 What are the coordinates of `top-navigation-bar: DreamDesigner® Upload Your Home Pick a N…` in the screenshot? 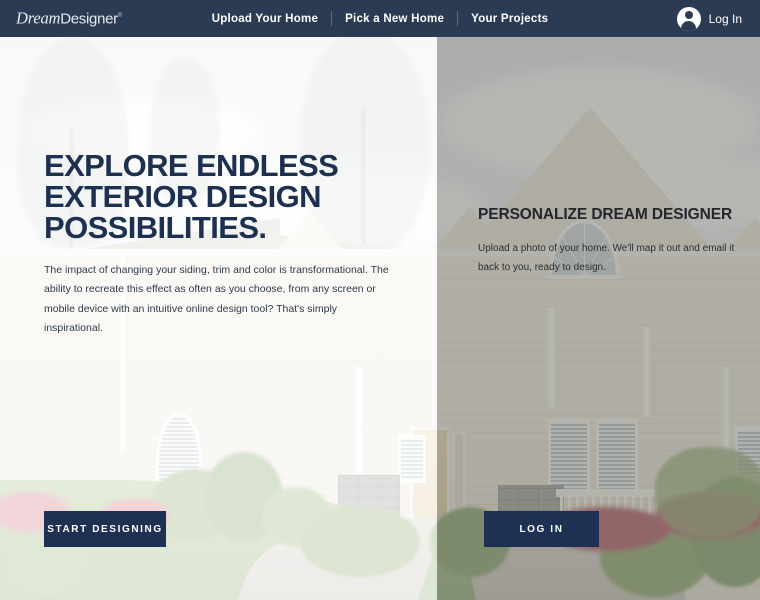 It's located at (380, 18).